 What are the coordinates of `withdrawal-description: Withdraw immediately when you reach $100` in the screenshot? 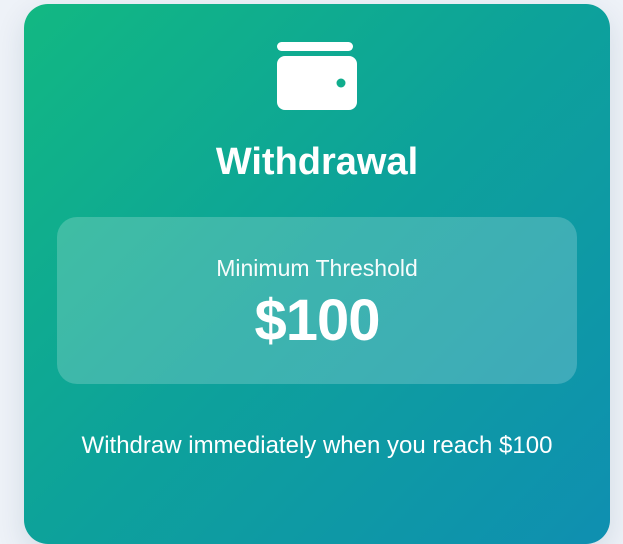 It's located at (317, 445).